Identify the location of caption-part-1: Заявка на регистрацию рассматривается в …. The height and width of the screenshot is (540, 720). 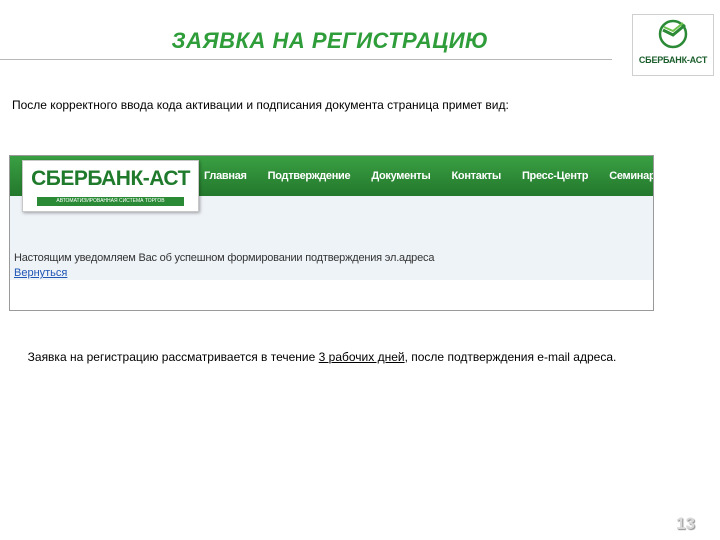
(173, 357).